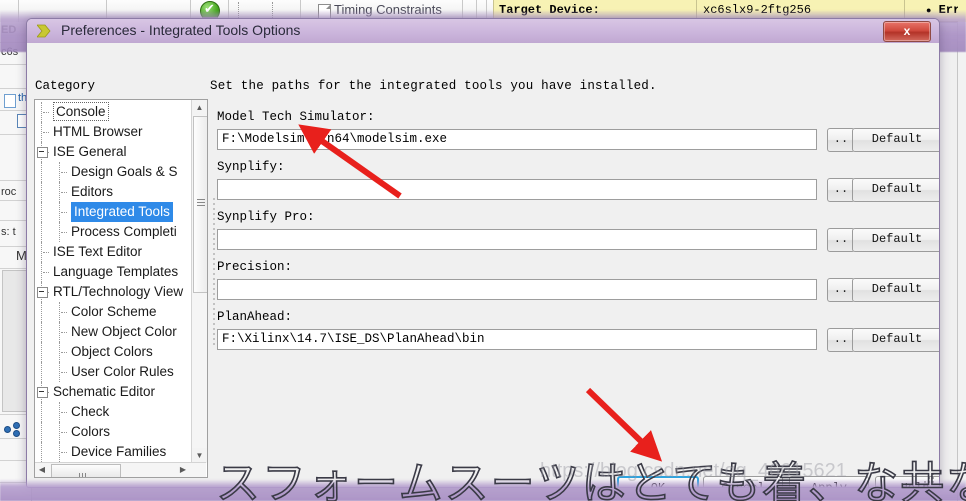  What do you see at coordinates (9, 192) in the screenshot?
I see `bg-text-roc: roc` at bounding box center [9, 192].